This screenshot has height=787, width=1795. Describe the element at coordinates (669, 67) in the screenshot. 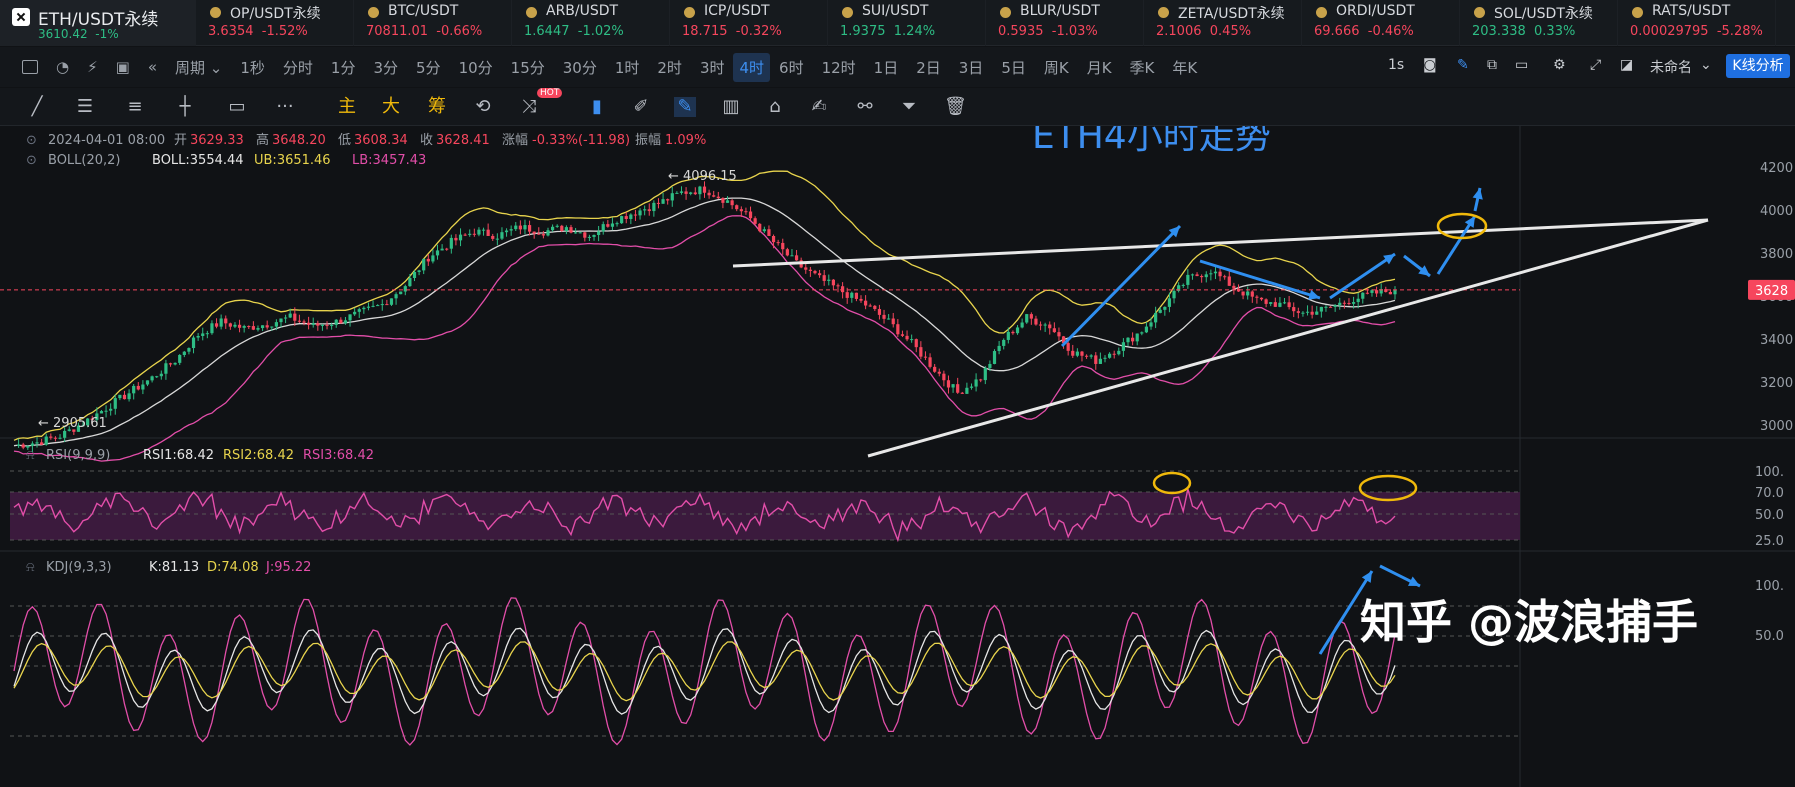

I see `period-10: 2时` at that location.